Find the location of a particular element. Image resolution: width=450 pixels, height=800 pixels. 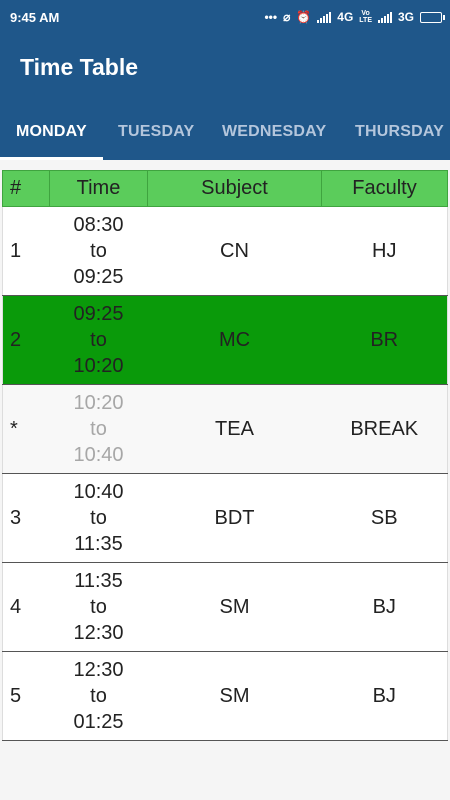

time-to: 09:25 is located at coordinates (98, 277).